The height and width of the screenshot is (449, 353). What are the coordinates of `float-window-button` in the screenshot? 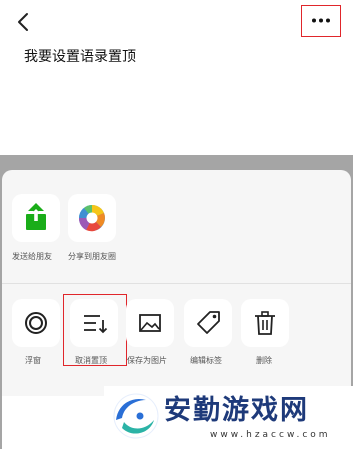 It's located at (36, 323).